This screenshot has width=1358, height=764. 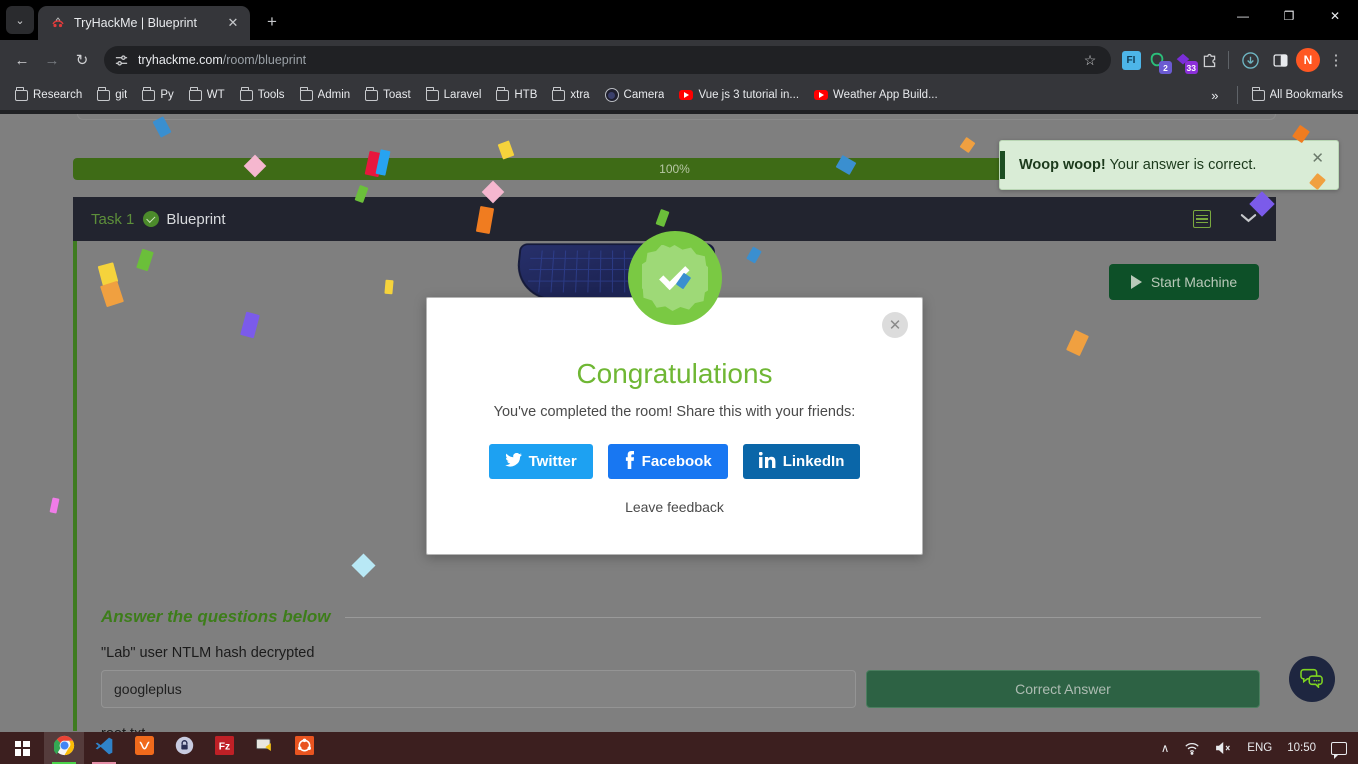 What do you see at coordinates (1298, 95) in the screenshot?
I see `all-bookmarks-button: All Bookmarks` at bounding box center [1298, 95].